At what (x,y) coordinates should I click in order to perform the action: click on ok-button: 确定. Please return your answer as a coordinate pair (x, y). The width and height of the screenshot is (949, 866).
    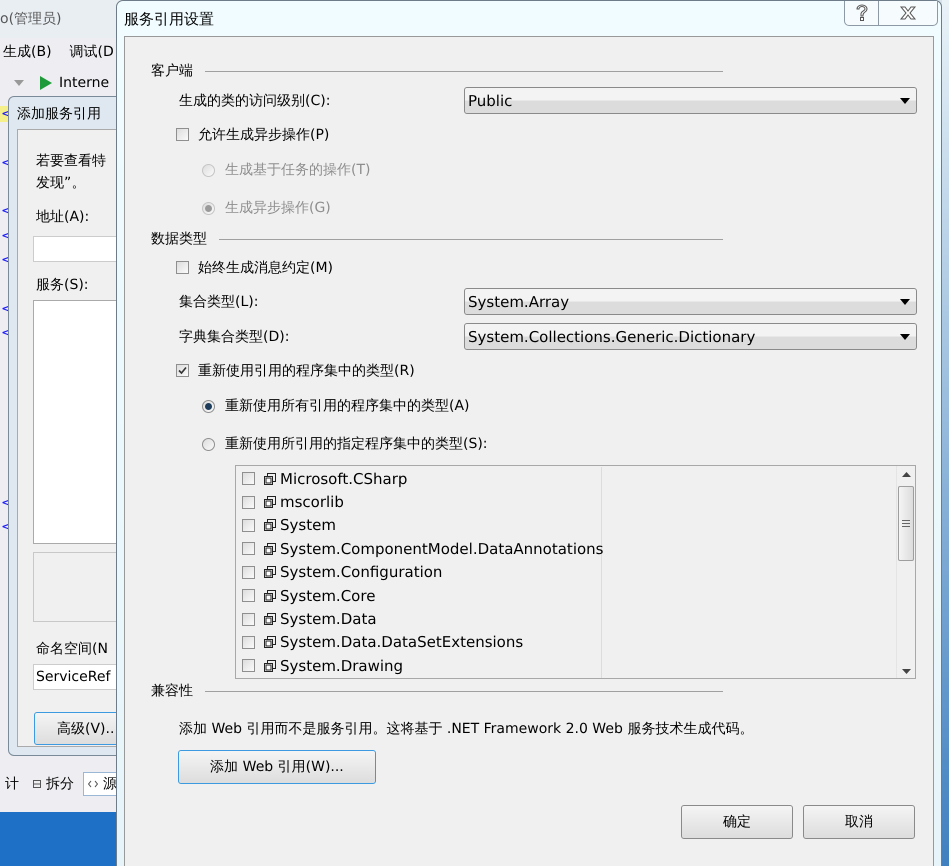
    Looking at the image, I should click on (737, 822).